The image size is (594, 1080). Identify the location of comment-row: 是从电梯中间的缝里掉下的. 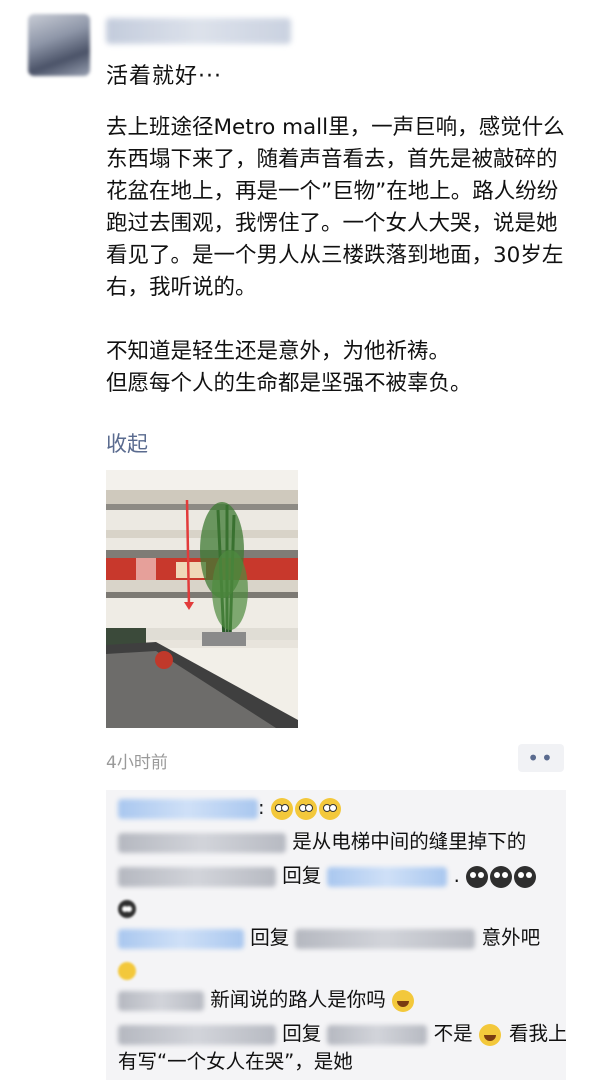
(322, 842).